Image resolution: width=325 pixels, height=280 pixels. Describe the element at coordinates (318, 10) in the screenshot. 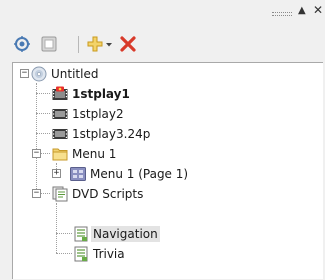

I see `close-panel-icon: ✕` at that location.